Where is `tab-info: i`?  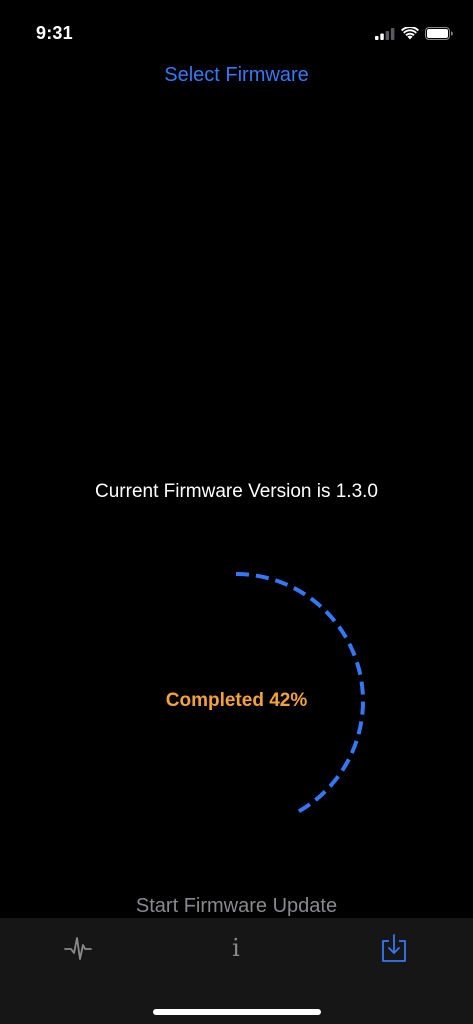
tab-info: i is located at coordinates (236, 948).